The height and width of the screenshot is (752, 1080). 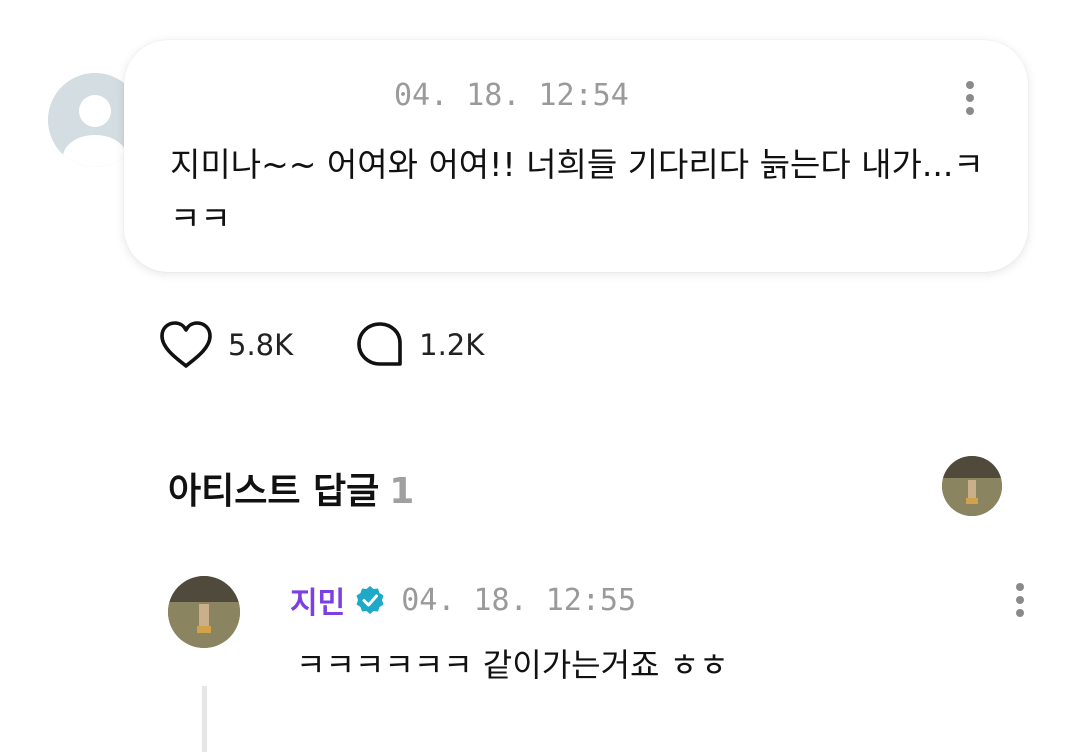 I want to click on verified-badge-icon, so click(x=370, y=600).